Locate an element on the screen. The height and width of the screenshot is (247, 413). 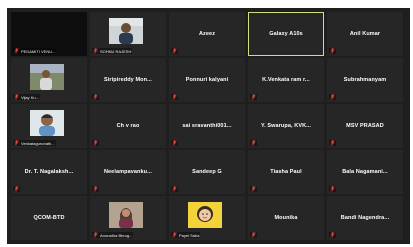
participant-tile: Tiasha Paul is located at coordinates (286, 172).